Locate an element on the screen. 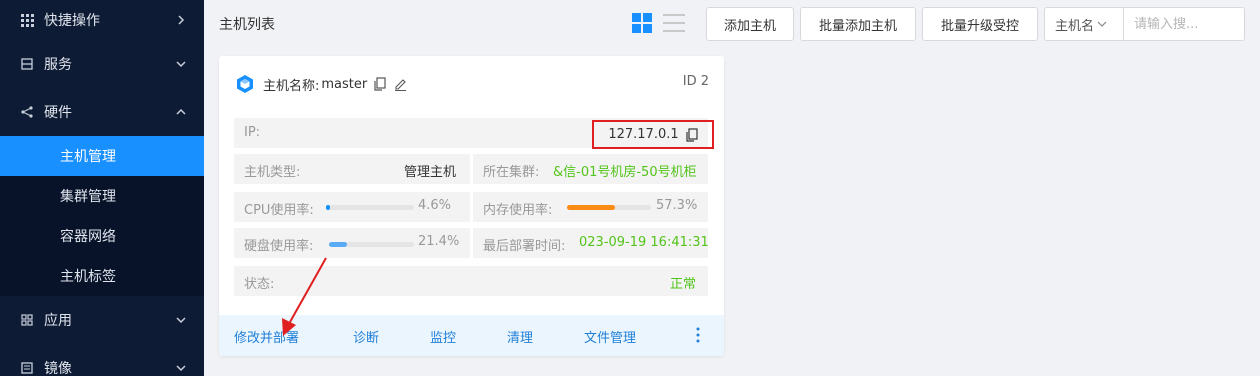 The width and height of the screenshot is (1260, 376). cluster-label: 所在集群: is located at coordinates (511, 172).